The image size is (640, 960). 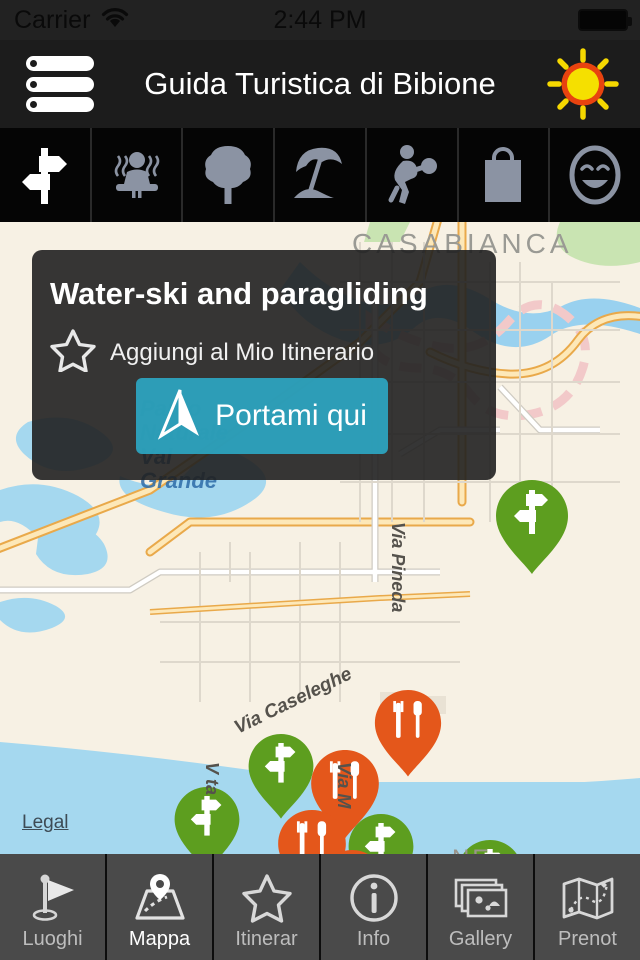 What do you see at coordinates (320, 84) in the screenshot?
I see `nav-bar: Guida Turistica di Bibione` at bounding box center [320, 84].